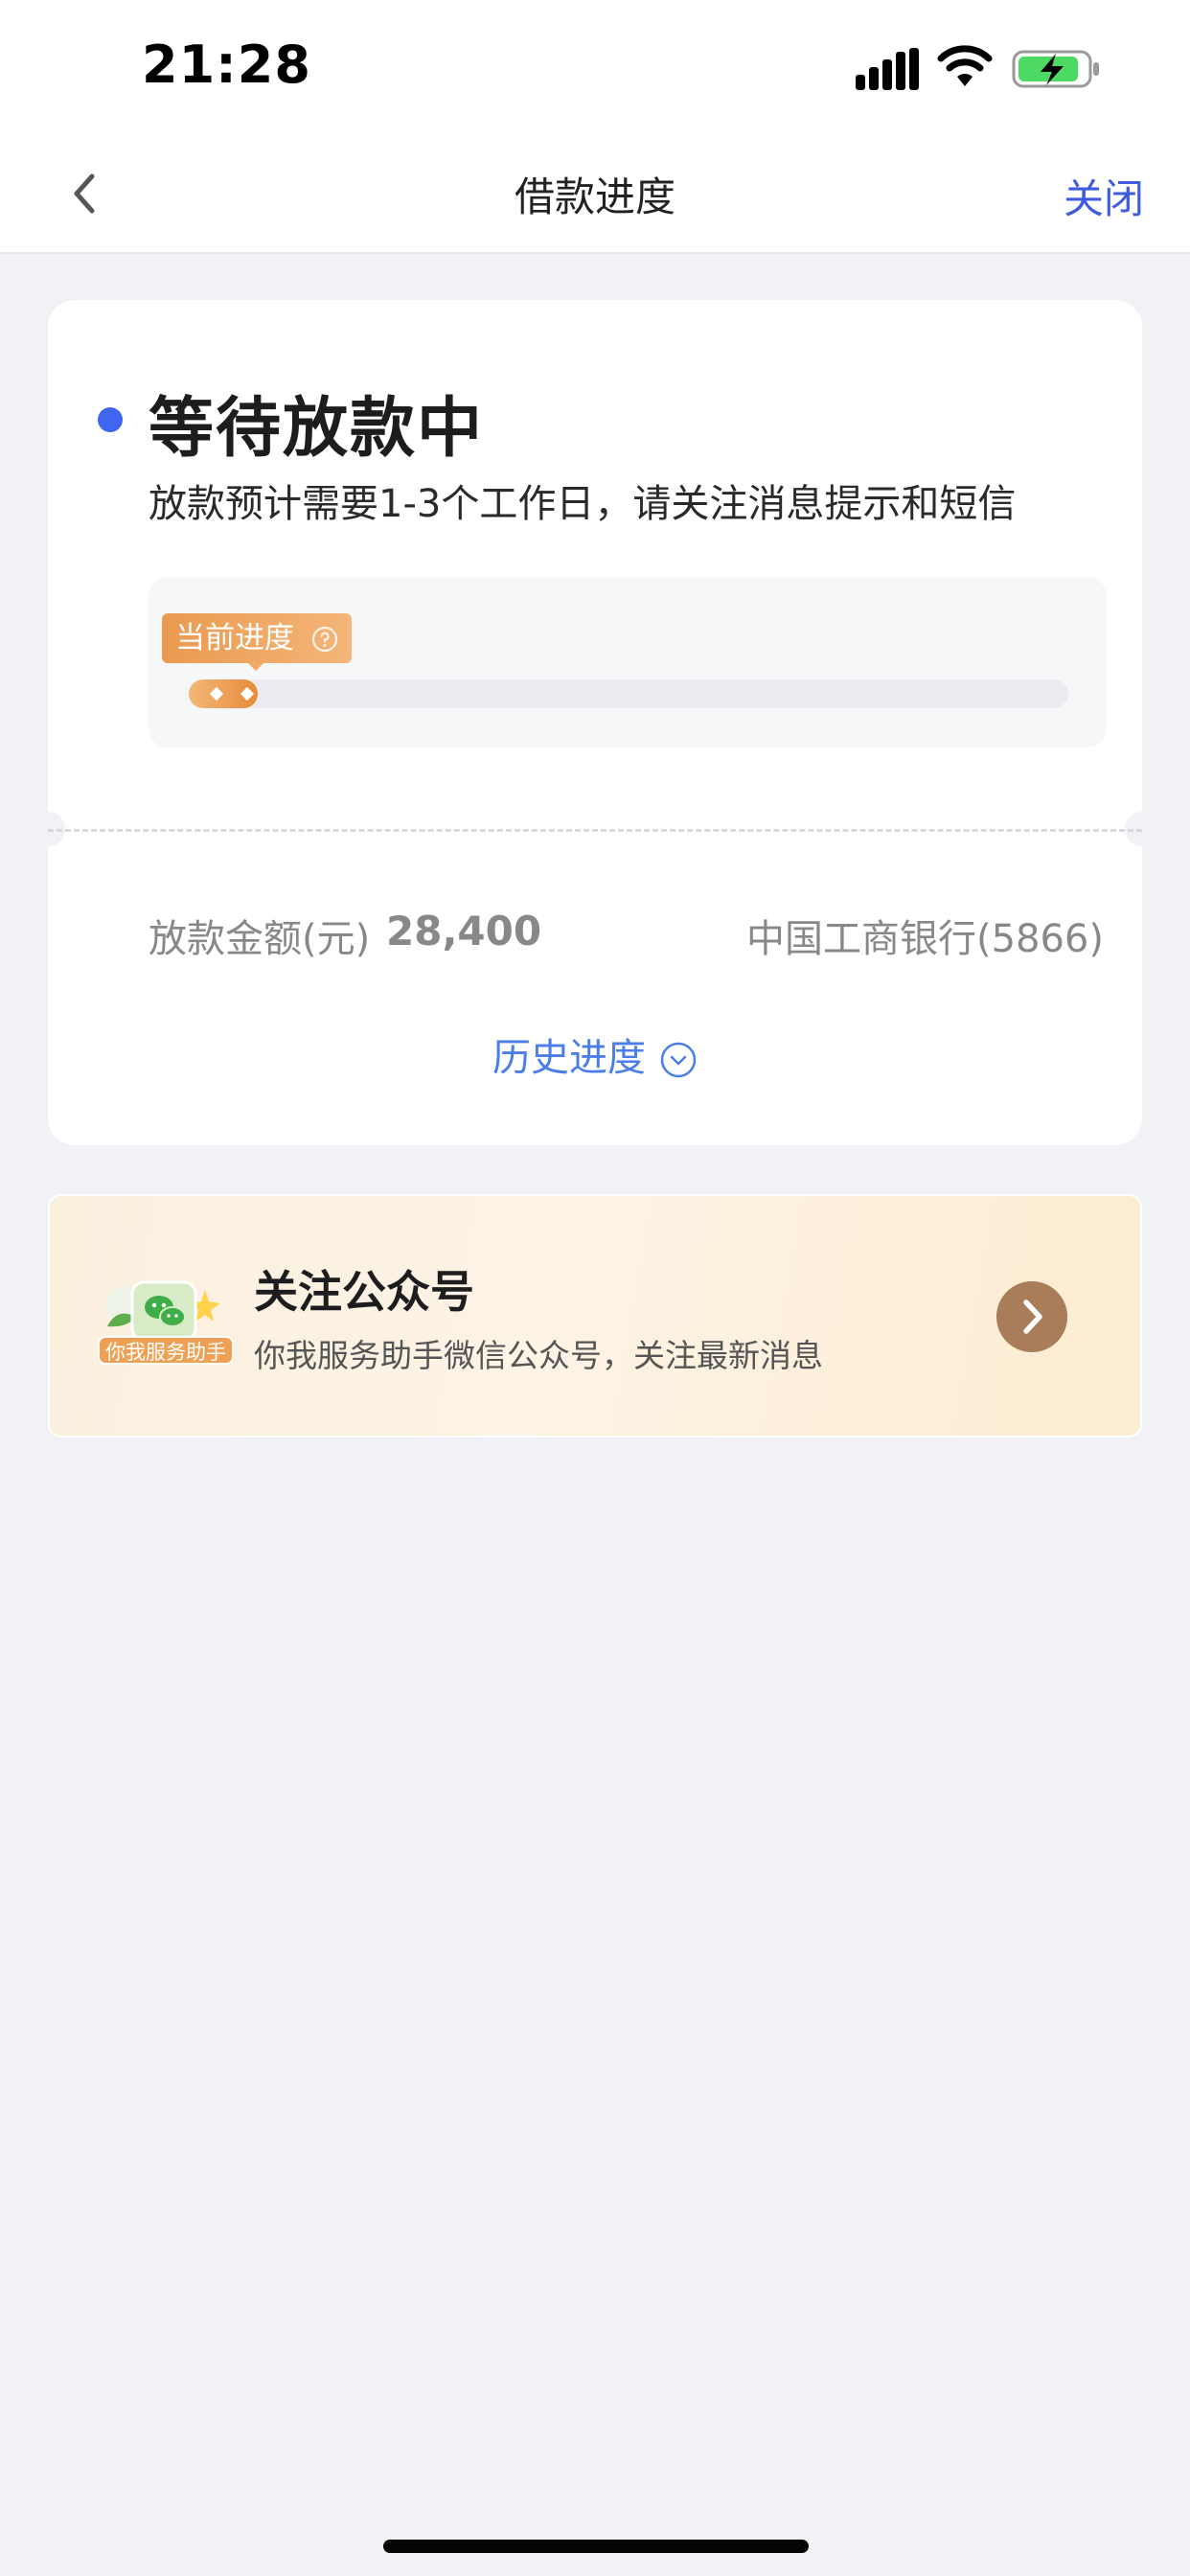 This screenshot has height=2576, width=1190. What do you see at coordinates (539, 1355) in the screenshot?
I see `promo-subtitle: 你我服务助手微信公众号，关注最新消息` at bounding box center [539, 1355].